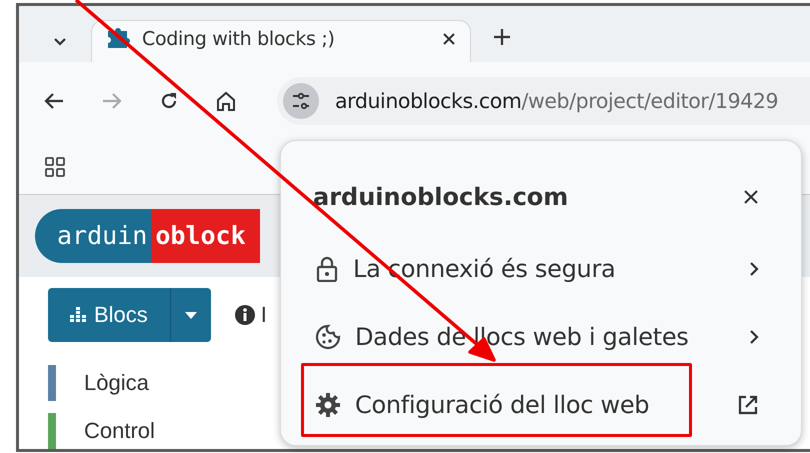  What do you see at coordinates (484, 269) in the screenshot?
I see `menu-item-label: La connexió és segura` at bounding box center [484, 269].